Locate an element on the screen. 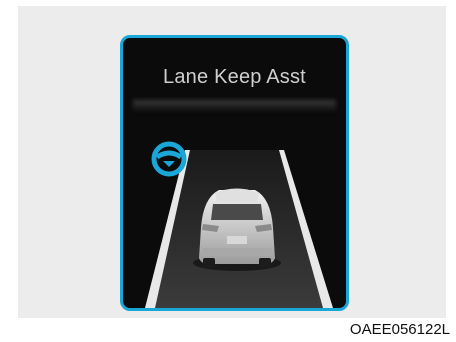  image-reference-code: OAEE056122L is located at coordinates (399, 329).